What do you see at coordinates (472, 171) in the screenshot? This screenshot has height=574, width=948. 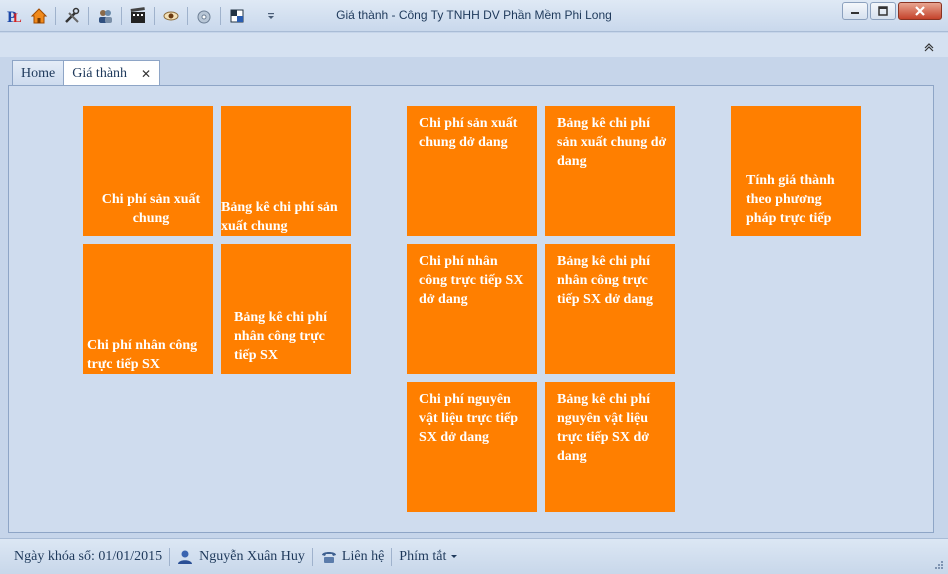 I see `tile-chi-phi-san-xuat-chung-do-dang: Chi phí sản xuất chung dở dang` at bounding box center [472, 171].